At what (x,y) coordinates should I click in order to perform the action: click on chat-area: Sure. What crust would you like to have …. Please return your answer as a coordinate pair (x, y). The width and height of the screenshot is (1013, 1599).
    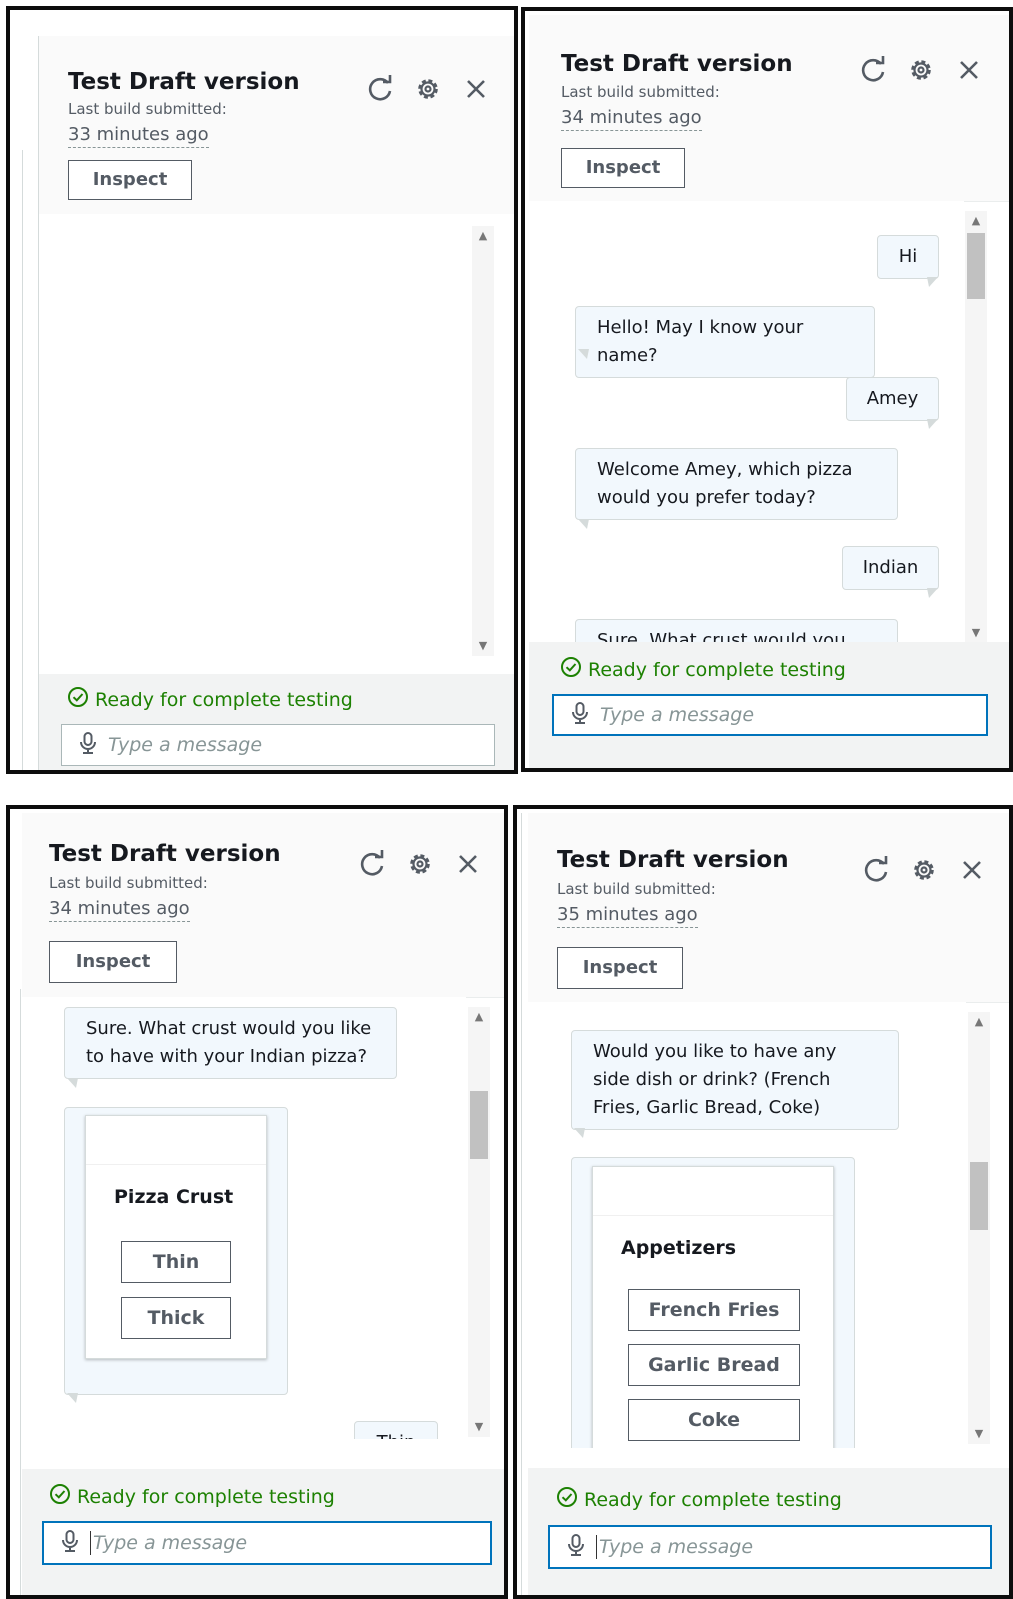
    Looking at the image, I should click on (244, 1218).